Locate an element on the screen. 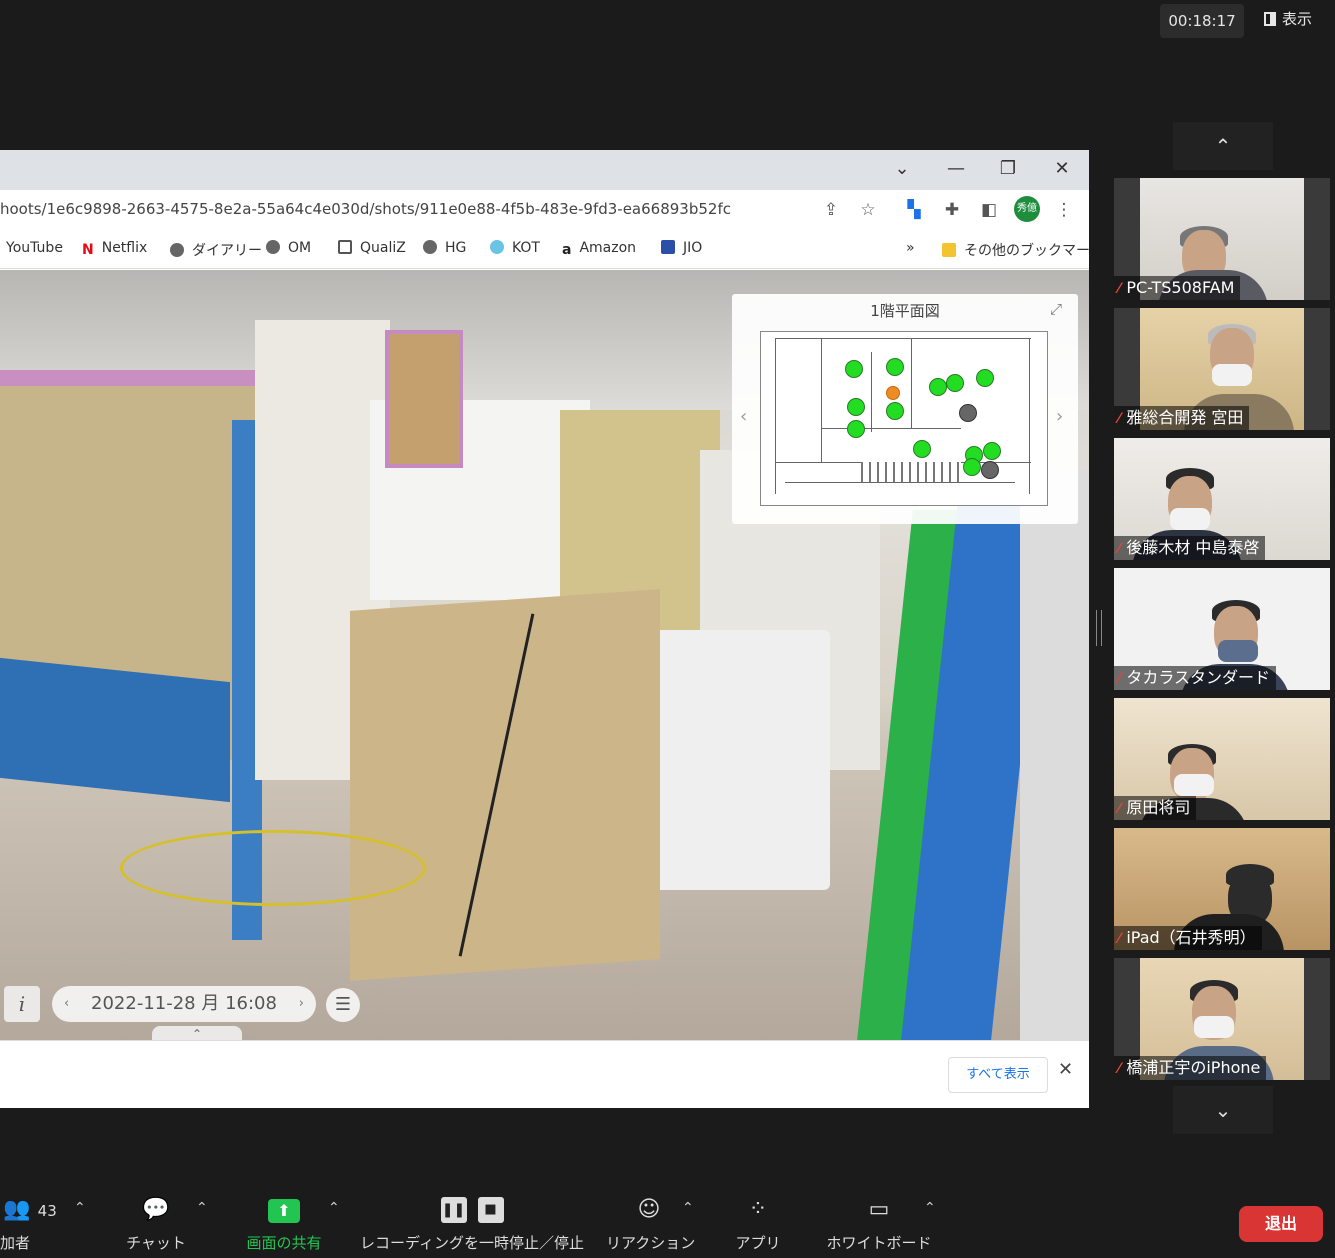 The image size is (1335, 1258). recording-controls: ❚❚ ■ レコーディングを一時停止／停止 is located at coordinates (472, 1222).